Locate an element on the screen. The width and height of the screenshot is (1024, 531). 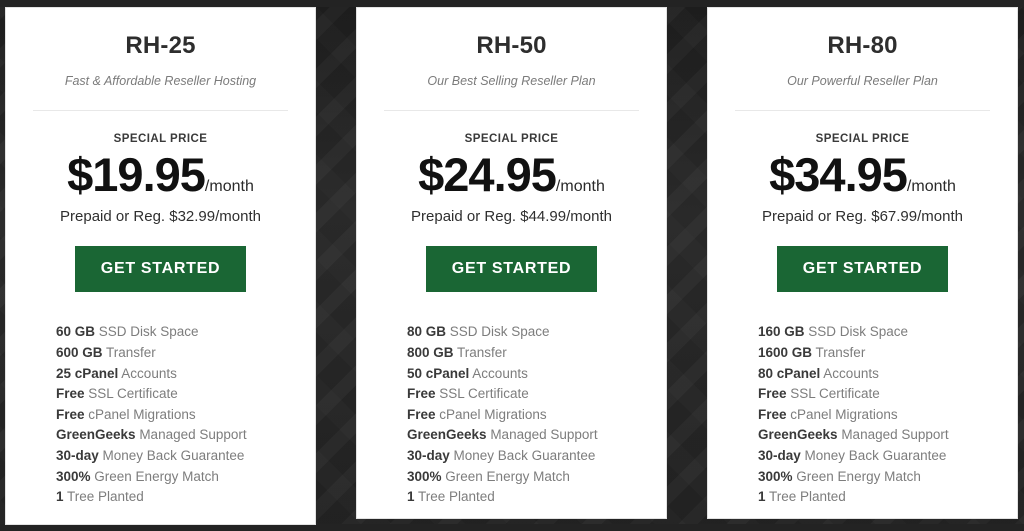
regular-price: Prepaid or Reg. $67.99/month is located at coordinates (862, 217).